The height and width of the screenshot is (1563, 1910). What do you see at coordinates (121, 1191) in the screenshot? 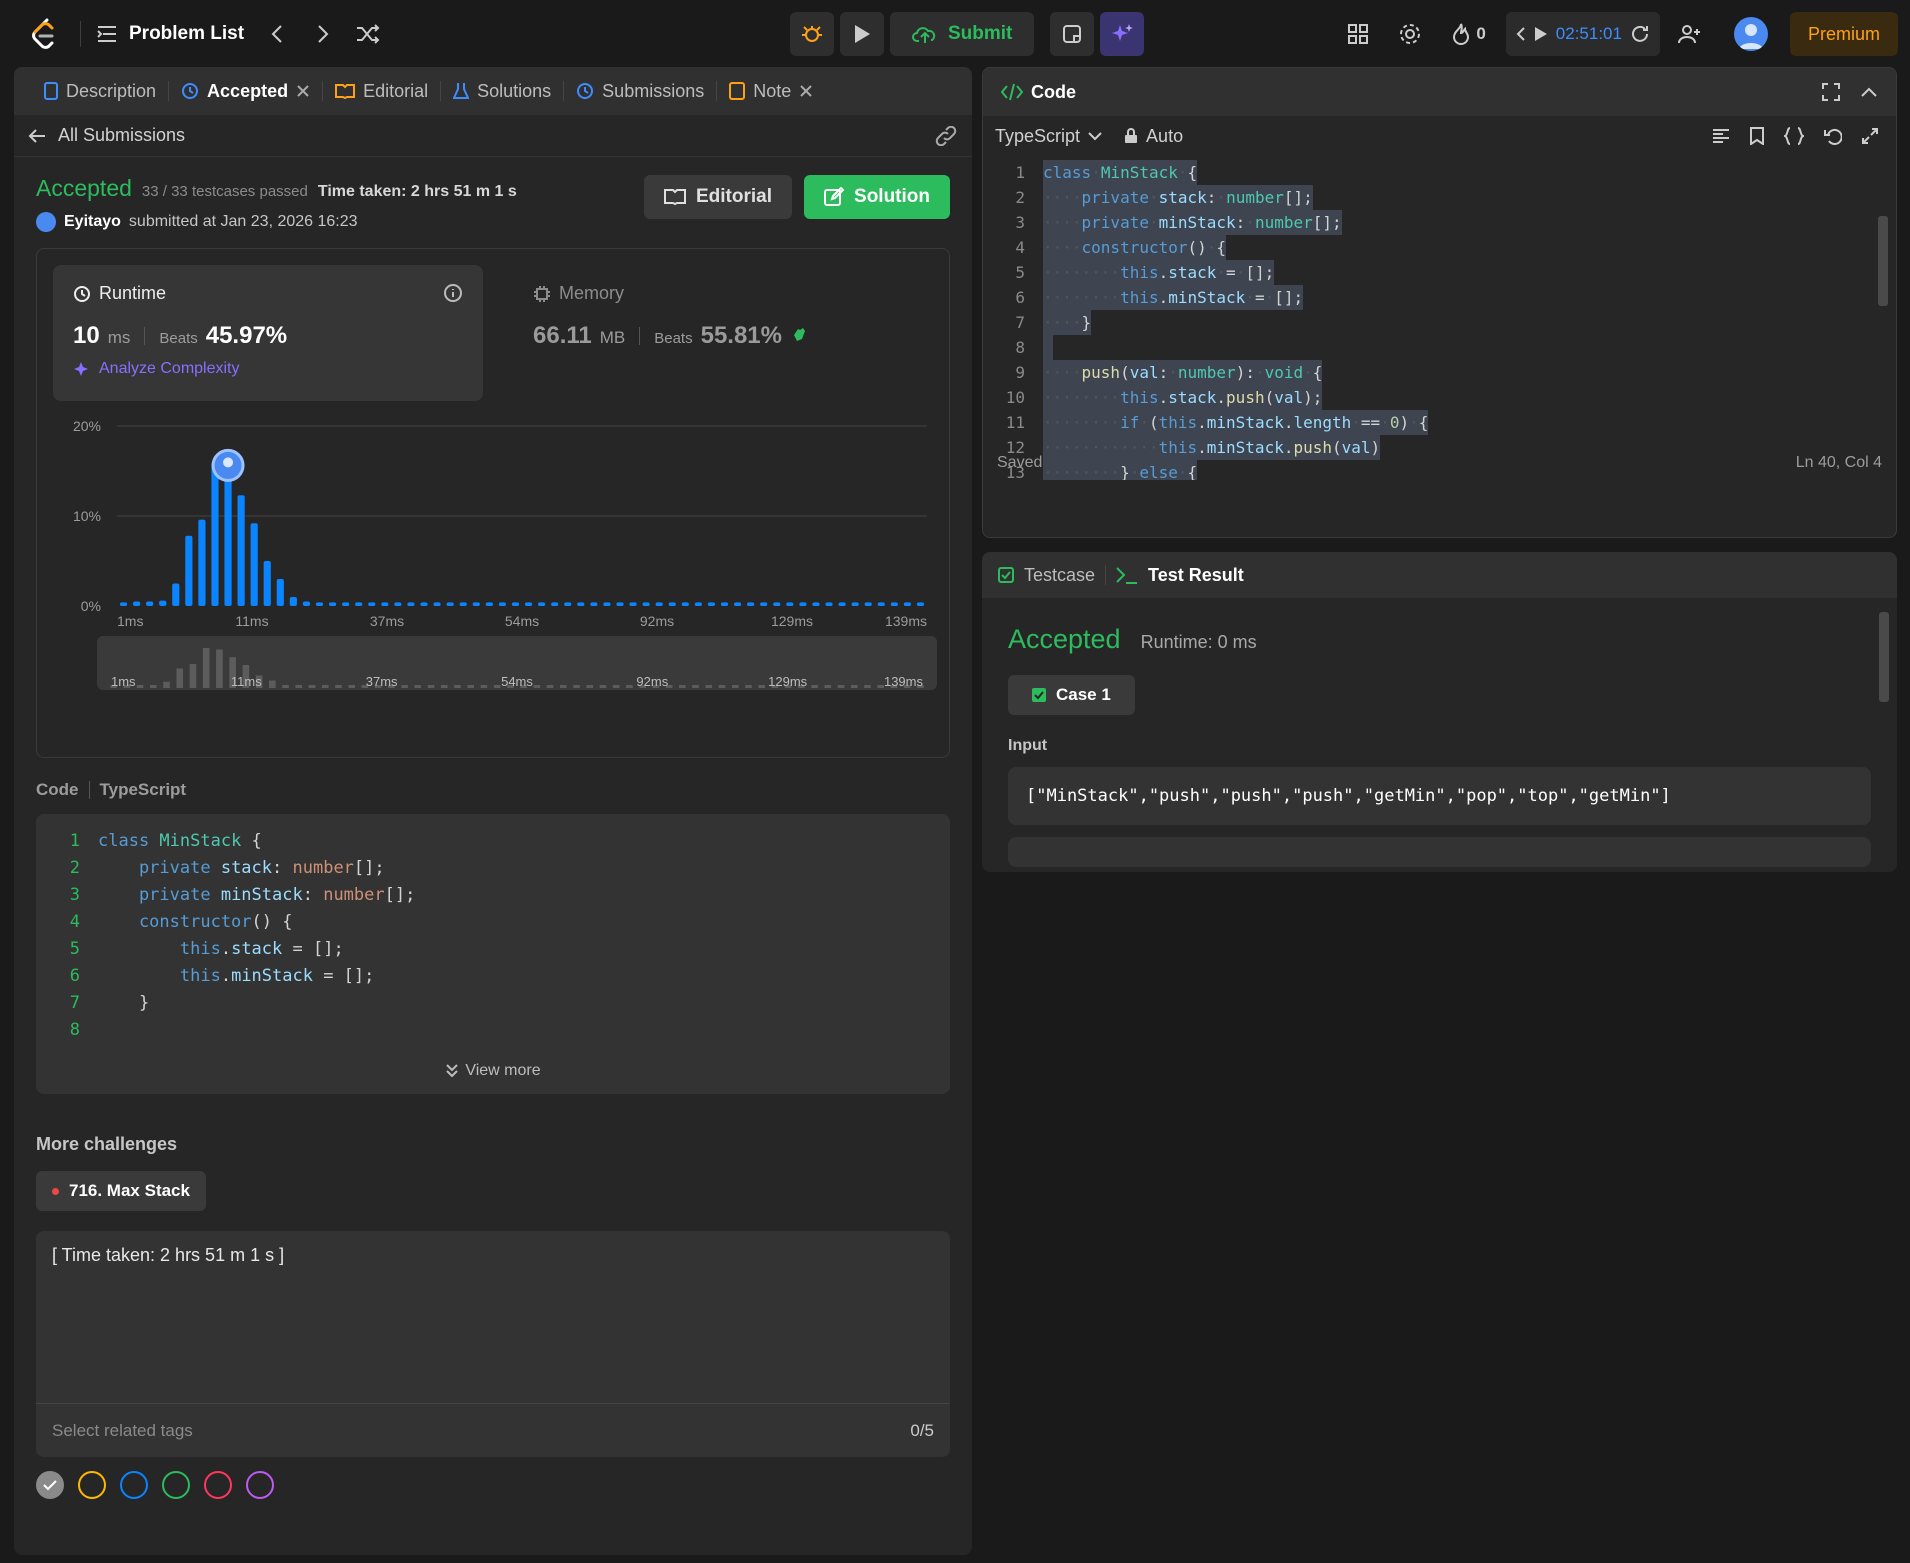
I see `challenge-chip: 716. Max Stack` at bounding box center [121, 1191].